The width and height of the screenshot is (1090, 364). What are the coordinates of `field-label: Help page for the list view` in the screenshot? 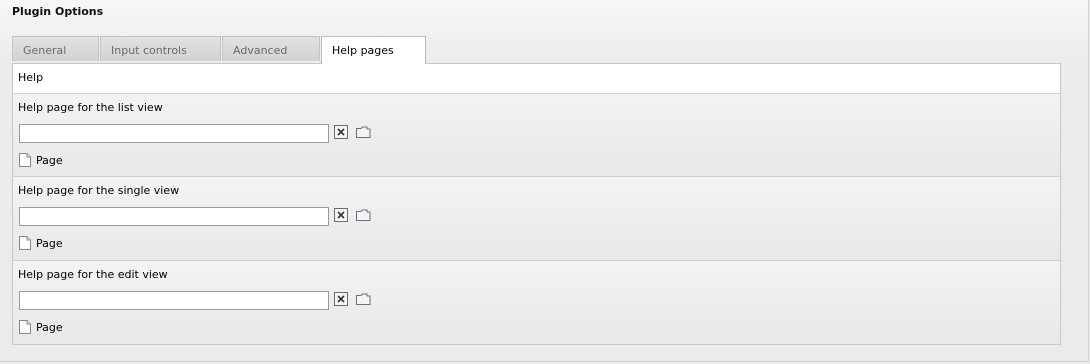 It's located at (90, 107).